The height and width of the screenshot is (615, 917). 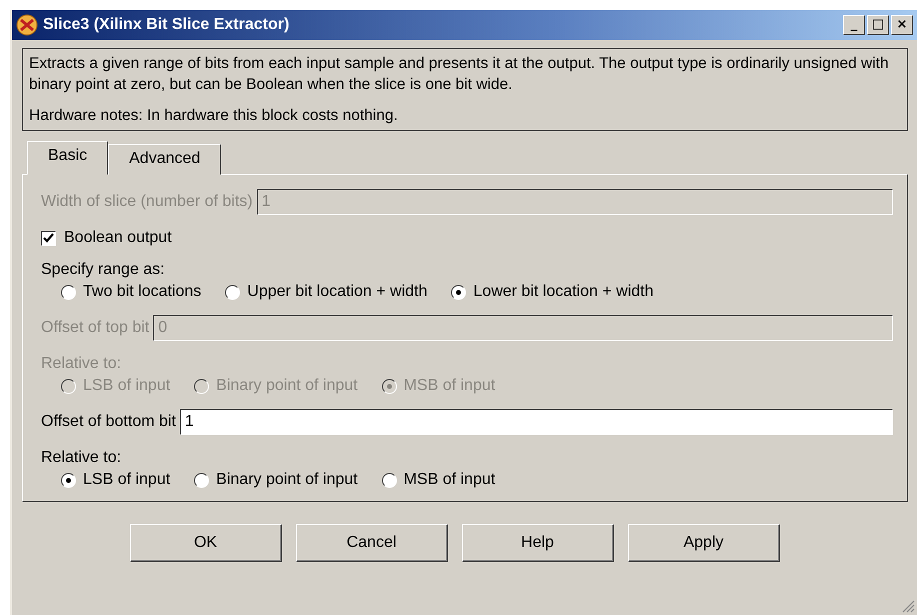 What do you see at coordinates (67, 158) in the screenshot?
I see `tab: Basic` at bounding box center [67, 158].